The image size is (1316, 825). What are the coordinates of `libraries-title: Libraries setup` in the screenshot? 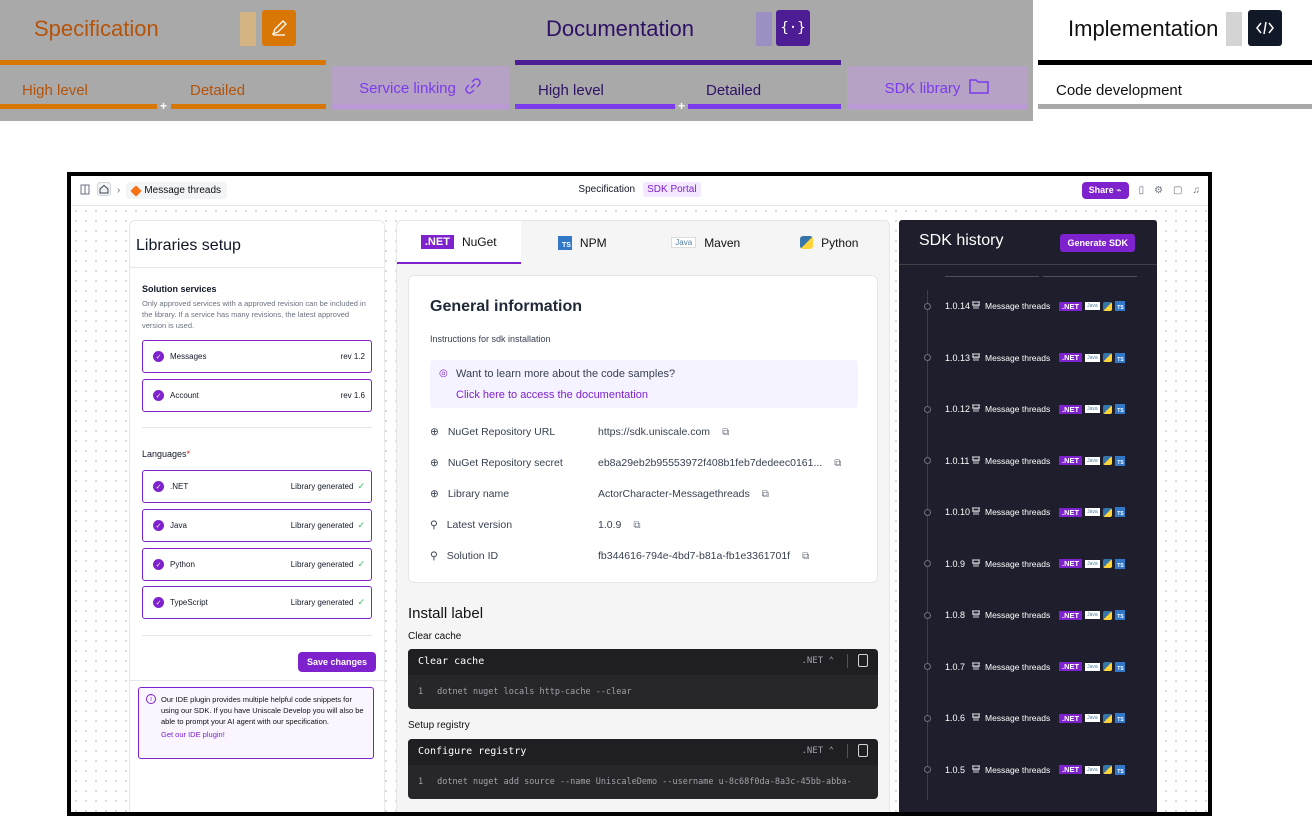 It's located at (188, 245).